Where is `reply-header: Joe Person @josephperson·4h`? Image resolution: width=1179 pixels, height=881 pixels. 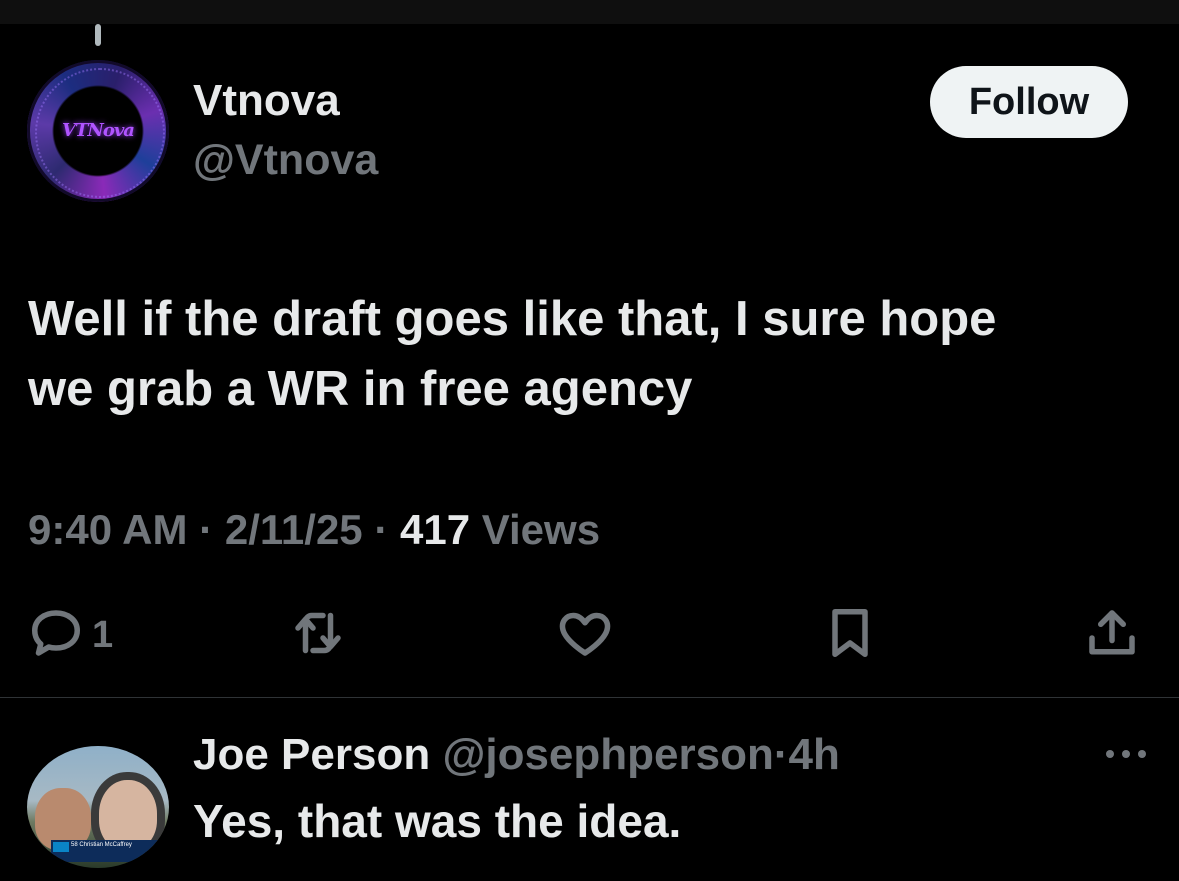
reply-header: Joe Person @josephperson·4h is located at coordinates (516, 755).